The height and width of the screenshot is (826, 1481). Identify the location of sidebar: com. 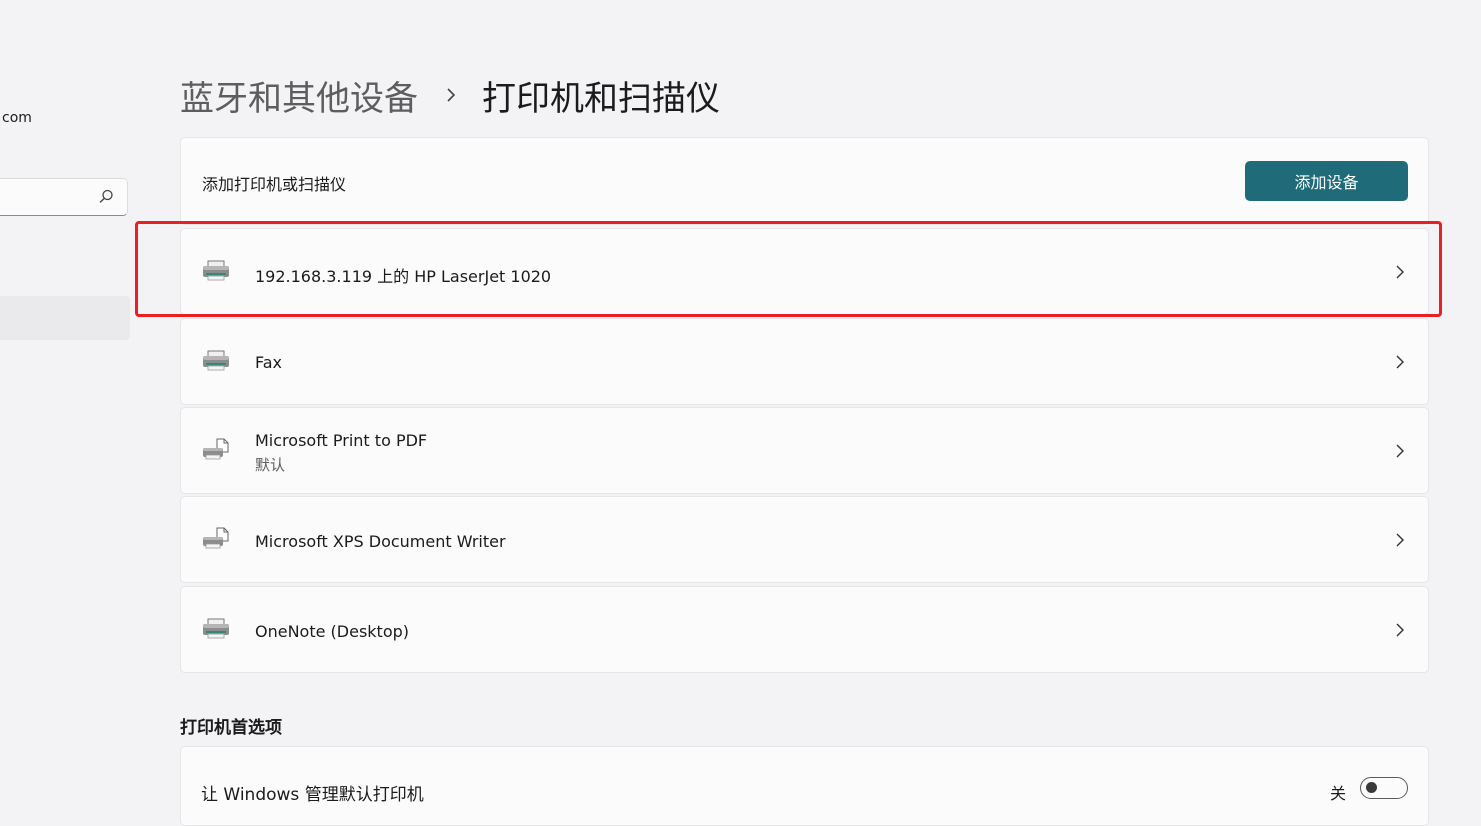
(70, 399).